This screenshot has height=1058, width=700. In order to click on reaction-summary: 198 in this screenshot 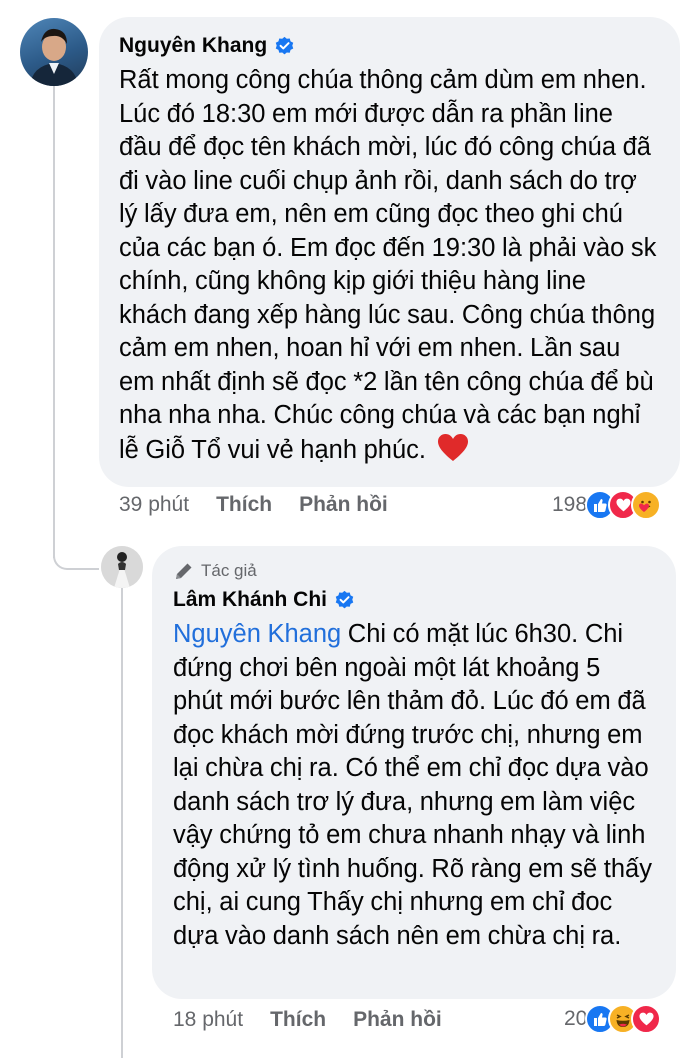, I will do `click(607, 505)`.